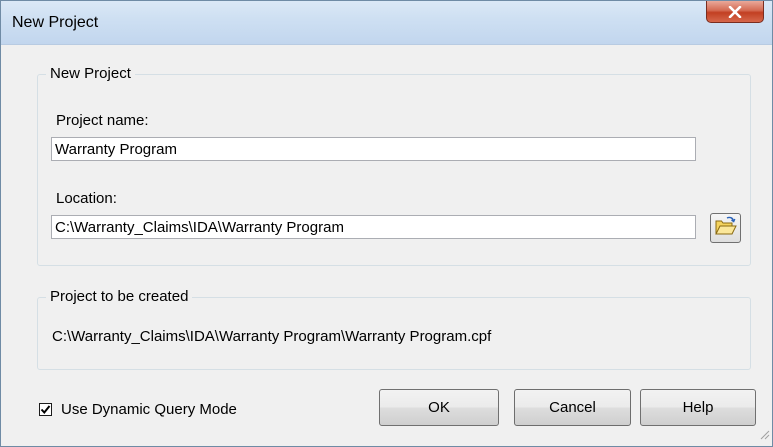 The image size is (773, 447). What do you see at coordinates (90, 73) in the screenshot?
I see `new-project-group-legend: New Project` at bounding box center [90, 73].